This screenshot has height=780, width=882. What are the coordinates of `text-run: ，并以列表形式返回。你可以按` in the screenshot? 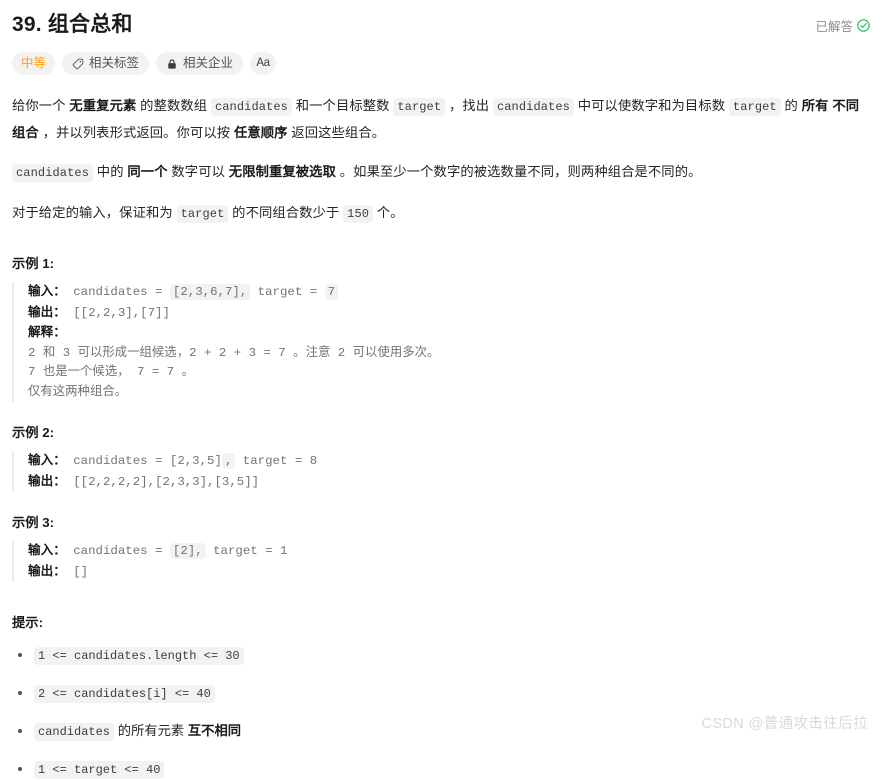 It's located at (136, 132).